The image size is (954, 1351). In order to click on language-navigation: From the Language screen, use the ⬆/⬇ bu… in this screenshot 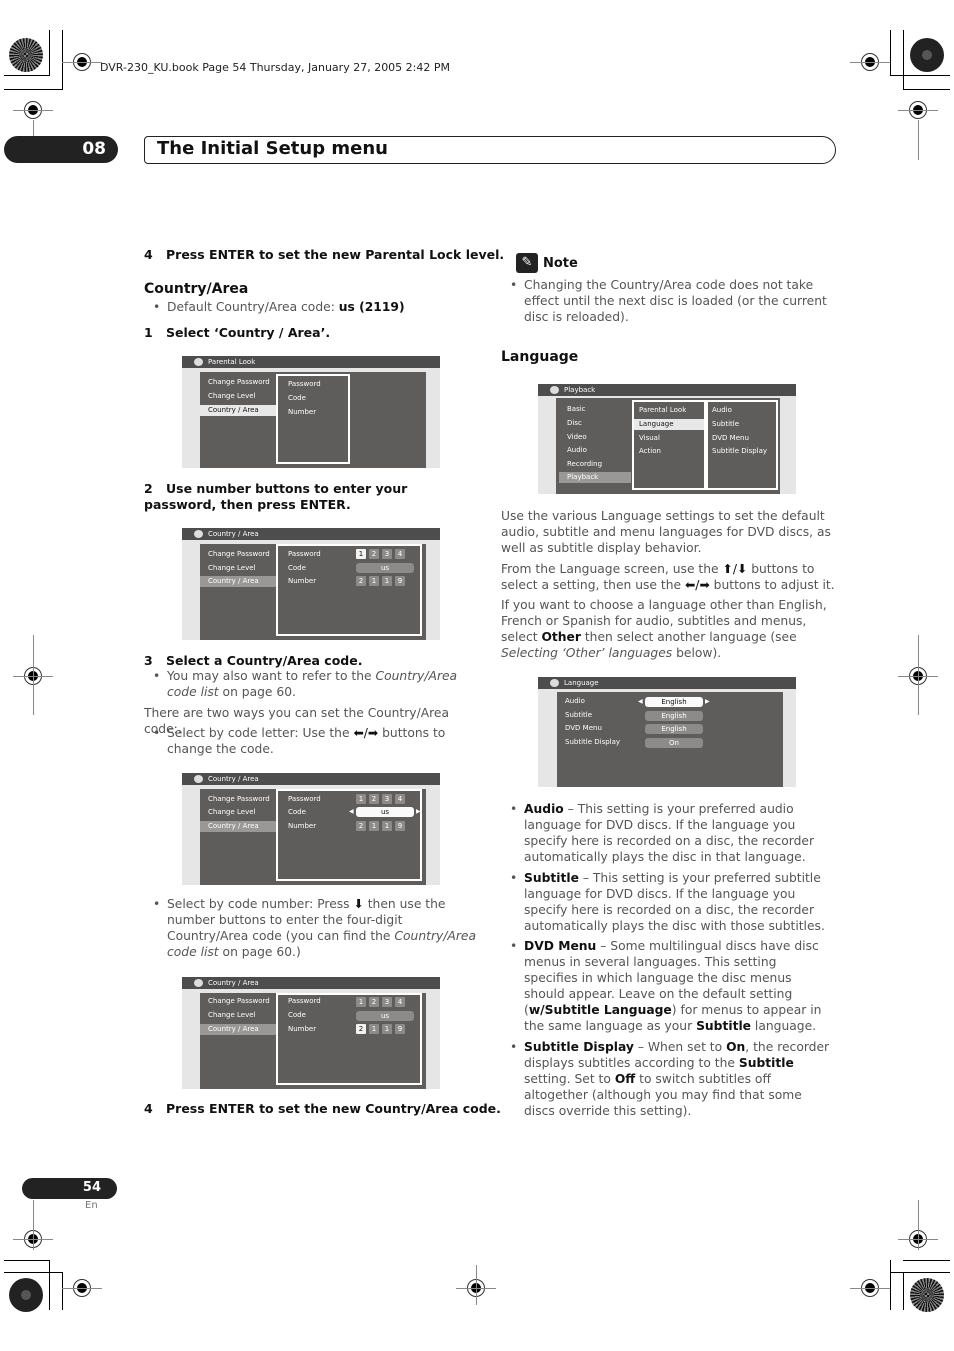, I will do `click(668, 577)`.